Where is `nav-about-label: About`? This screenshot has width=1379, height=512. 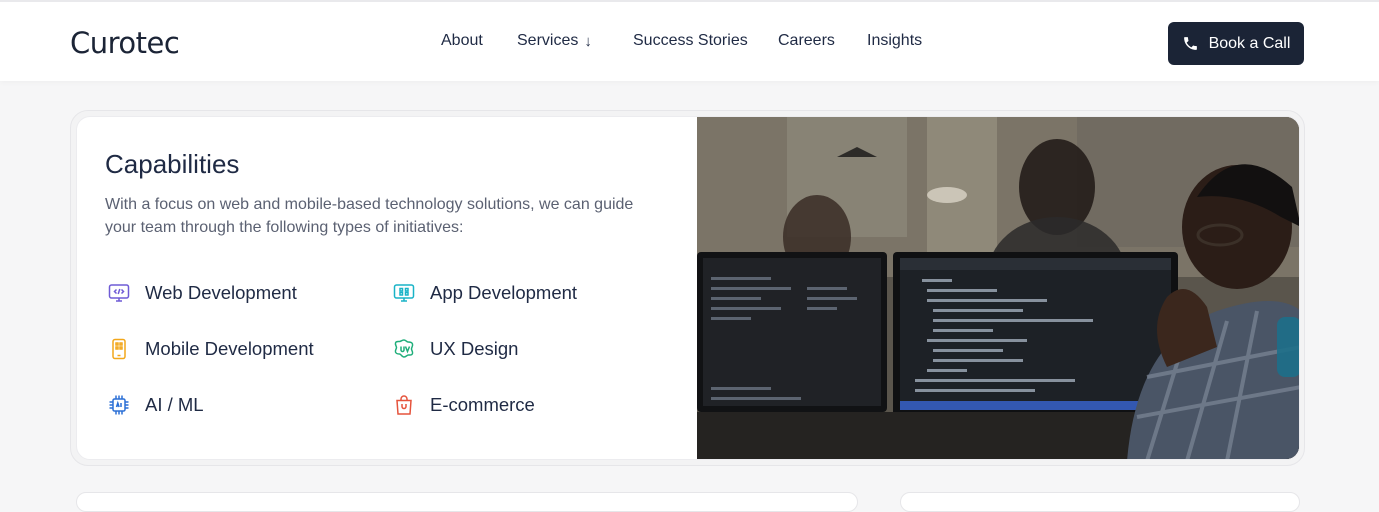 nav-about-label: About is located at coordinates (462, 40).